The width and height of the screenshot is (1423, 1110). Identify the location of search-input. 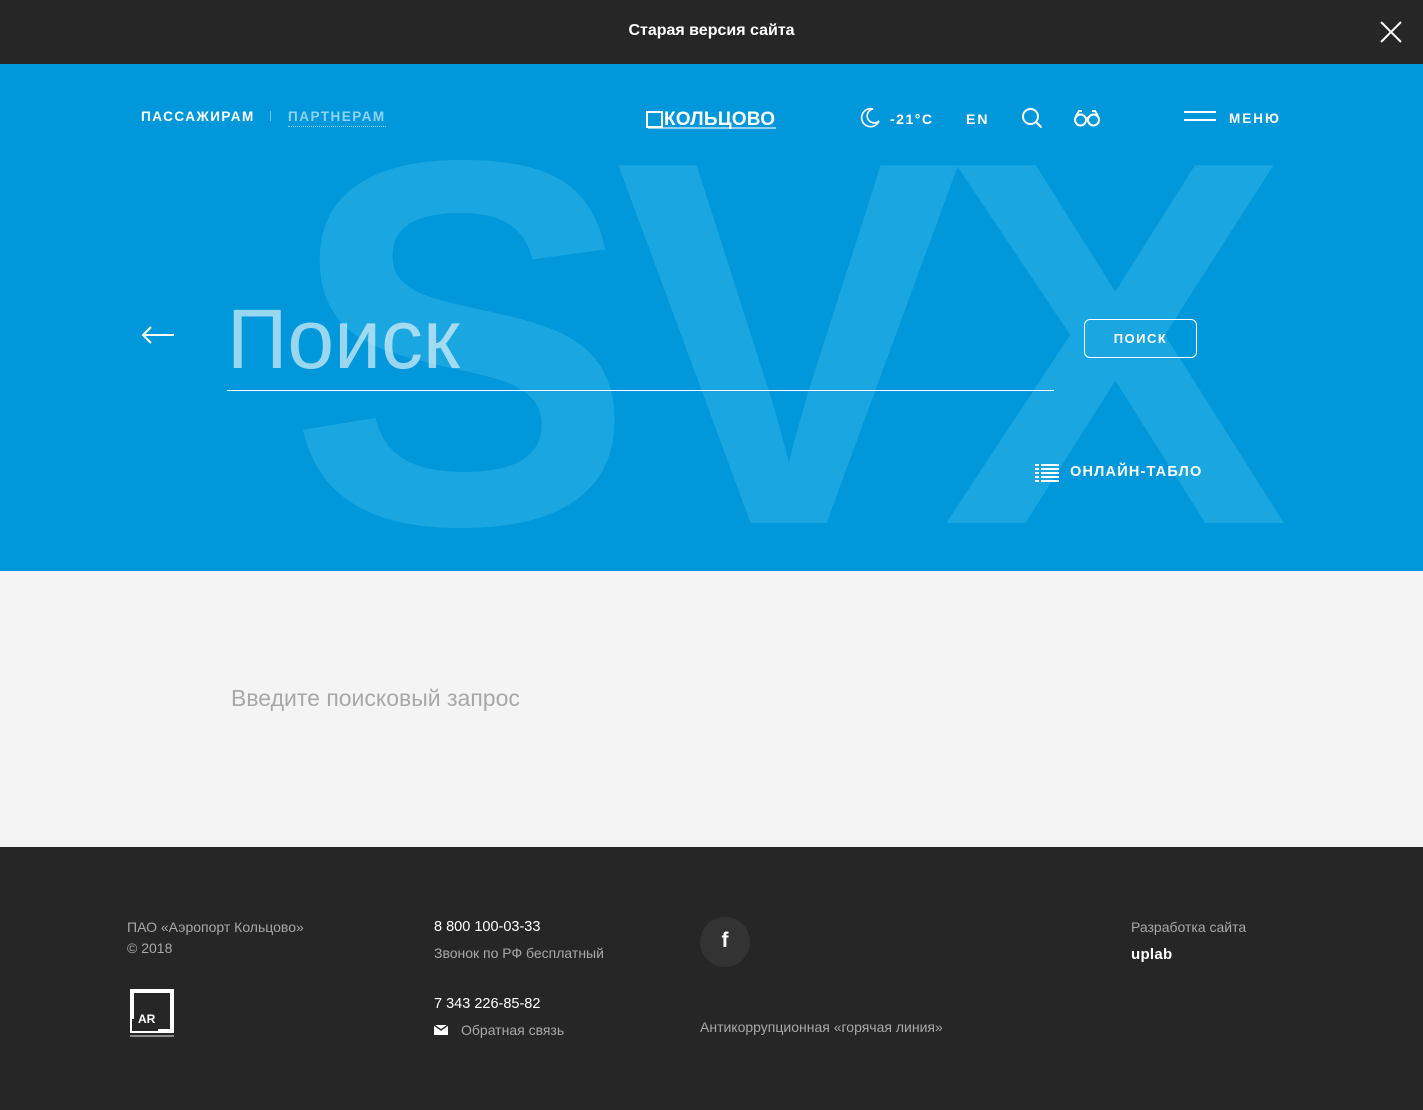
(640, 340).